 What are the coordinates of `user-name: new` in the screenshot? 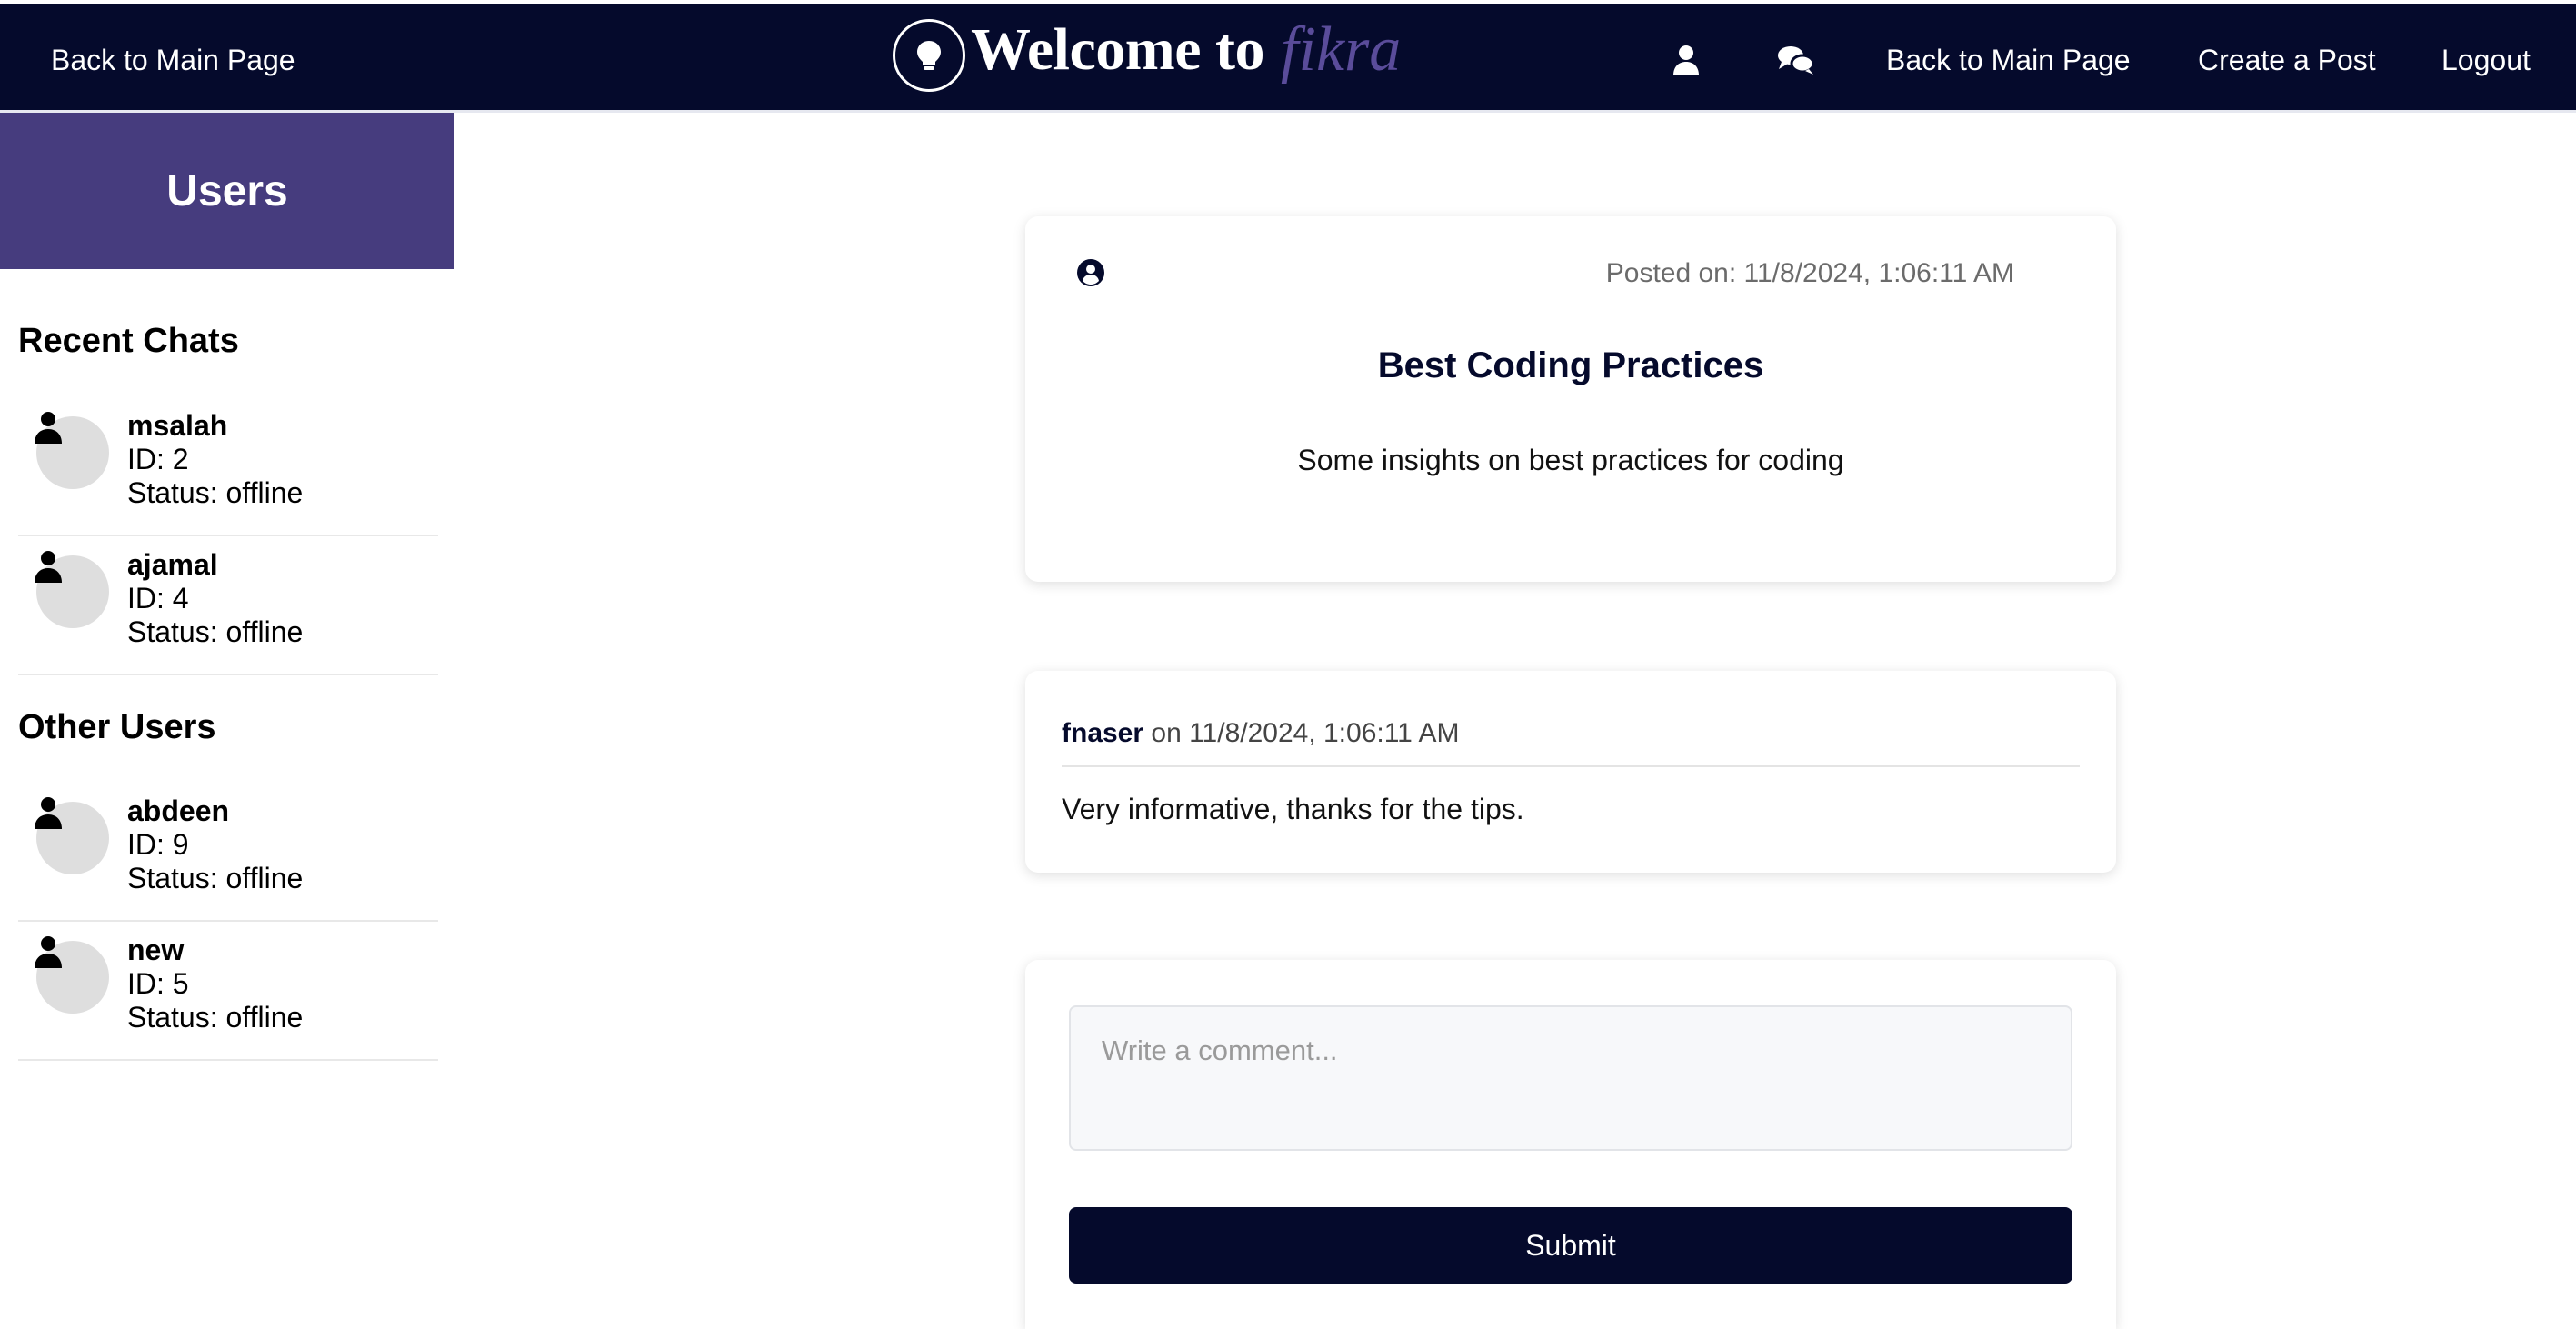 It's located at (156, 950).